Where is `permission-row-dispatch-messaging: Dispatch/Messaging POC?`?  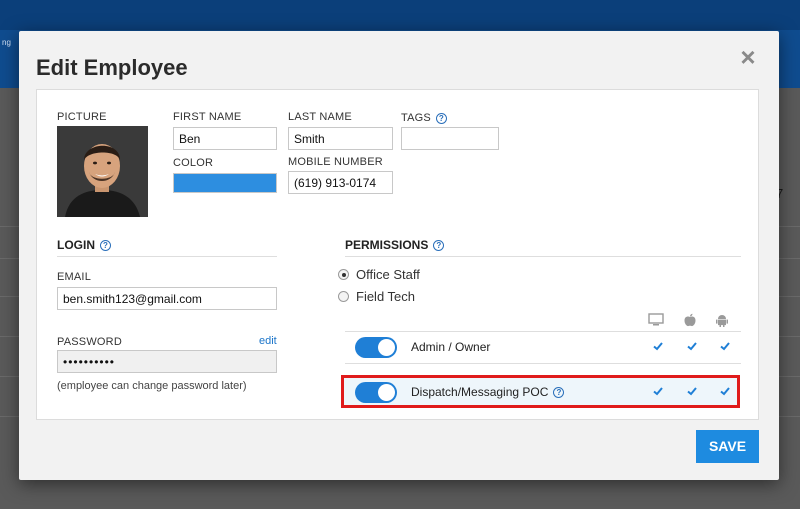
permission-row-dispatch-messaging: Dispatch/Messaging POC? is located at coordinates (543, 392).